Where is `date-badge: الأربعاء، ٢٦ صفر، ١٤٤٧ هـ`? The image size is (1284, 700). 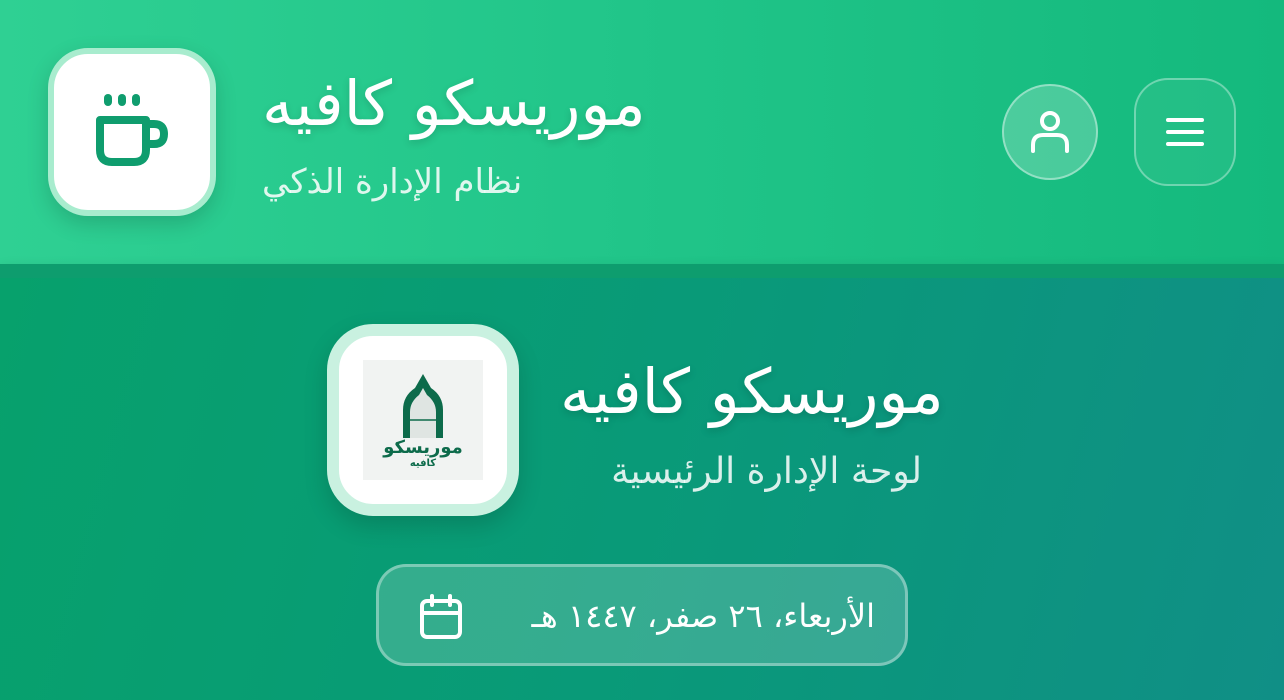
date-badge: الأربعاء، ٢٦ صفر، ١٤٤٧ هـ is located at coordinates (642, 615).